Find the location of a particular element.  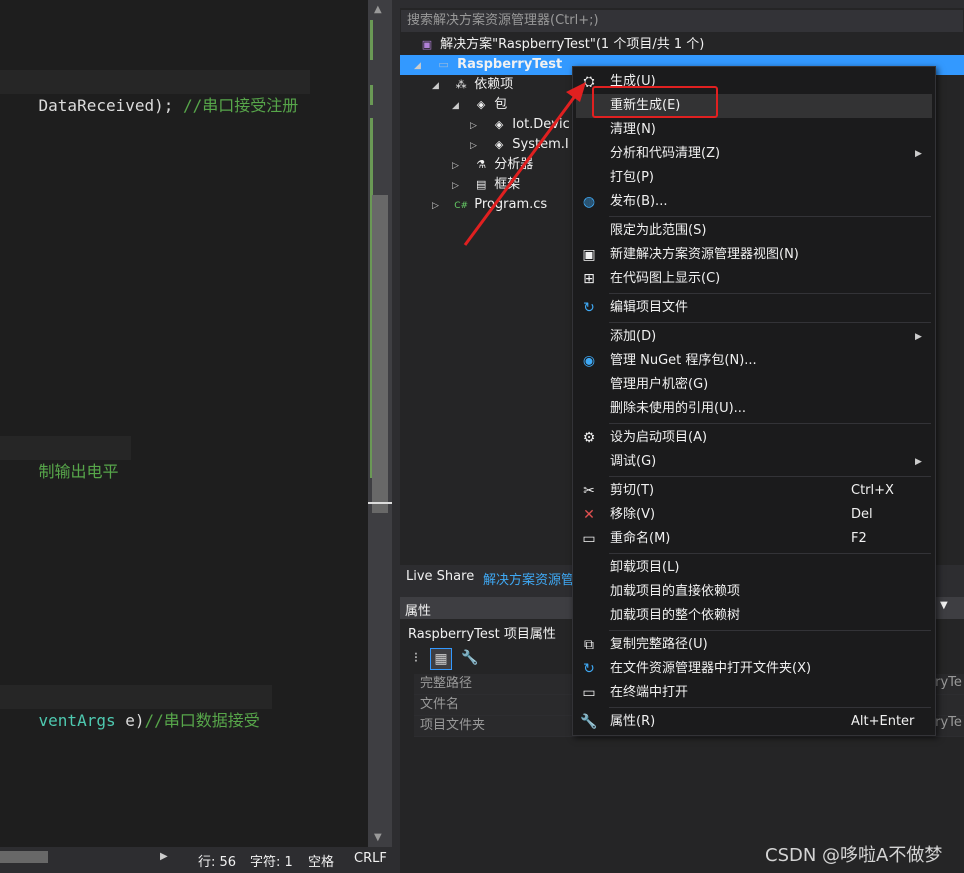

arrow-head-icon is located at coordinates (576, 92).